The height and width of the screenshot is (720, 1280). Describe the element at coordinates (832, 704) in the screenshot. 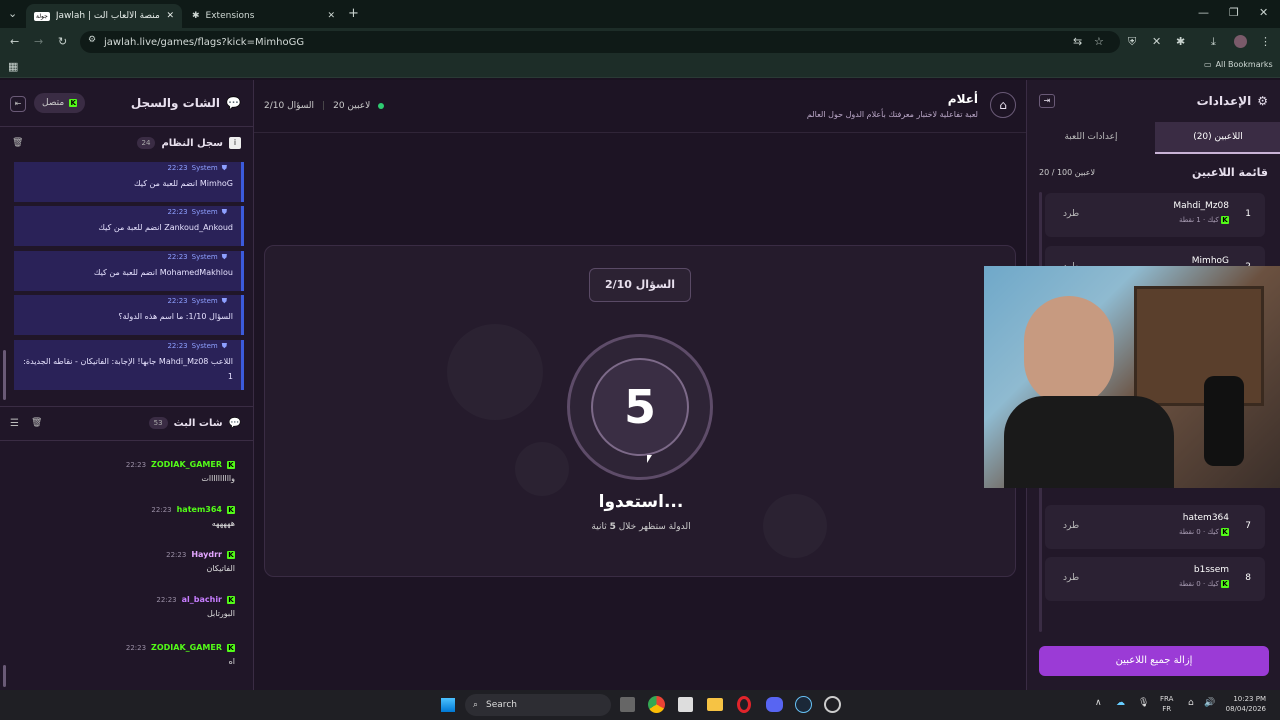

I see `app-icon` at that location.